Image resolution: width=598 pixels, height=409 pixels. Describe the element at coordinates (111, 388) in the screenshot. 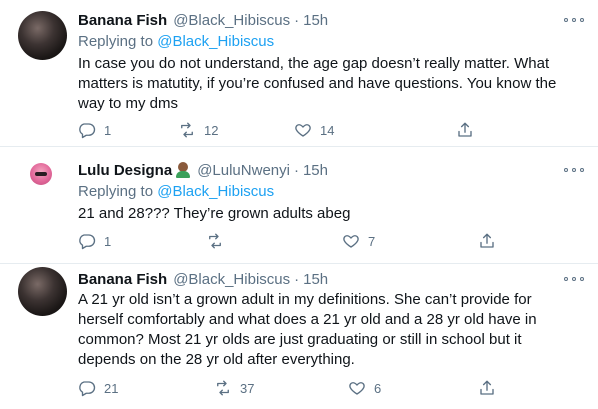

I see `reply-count: 21` at that location.